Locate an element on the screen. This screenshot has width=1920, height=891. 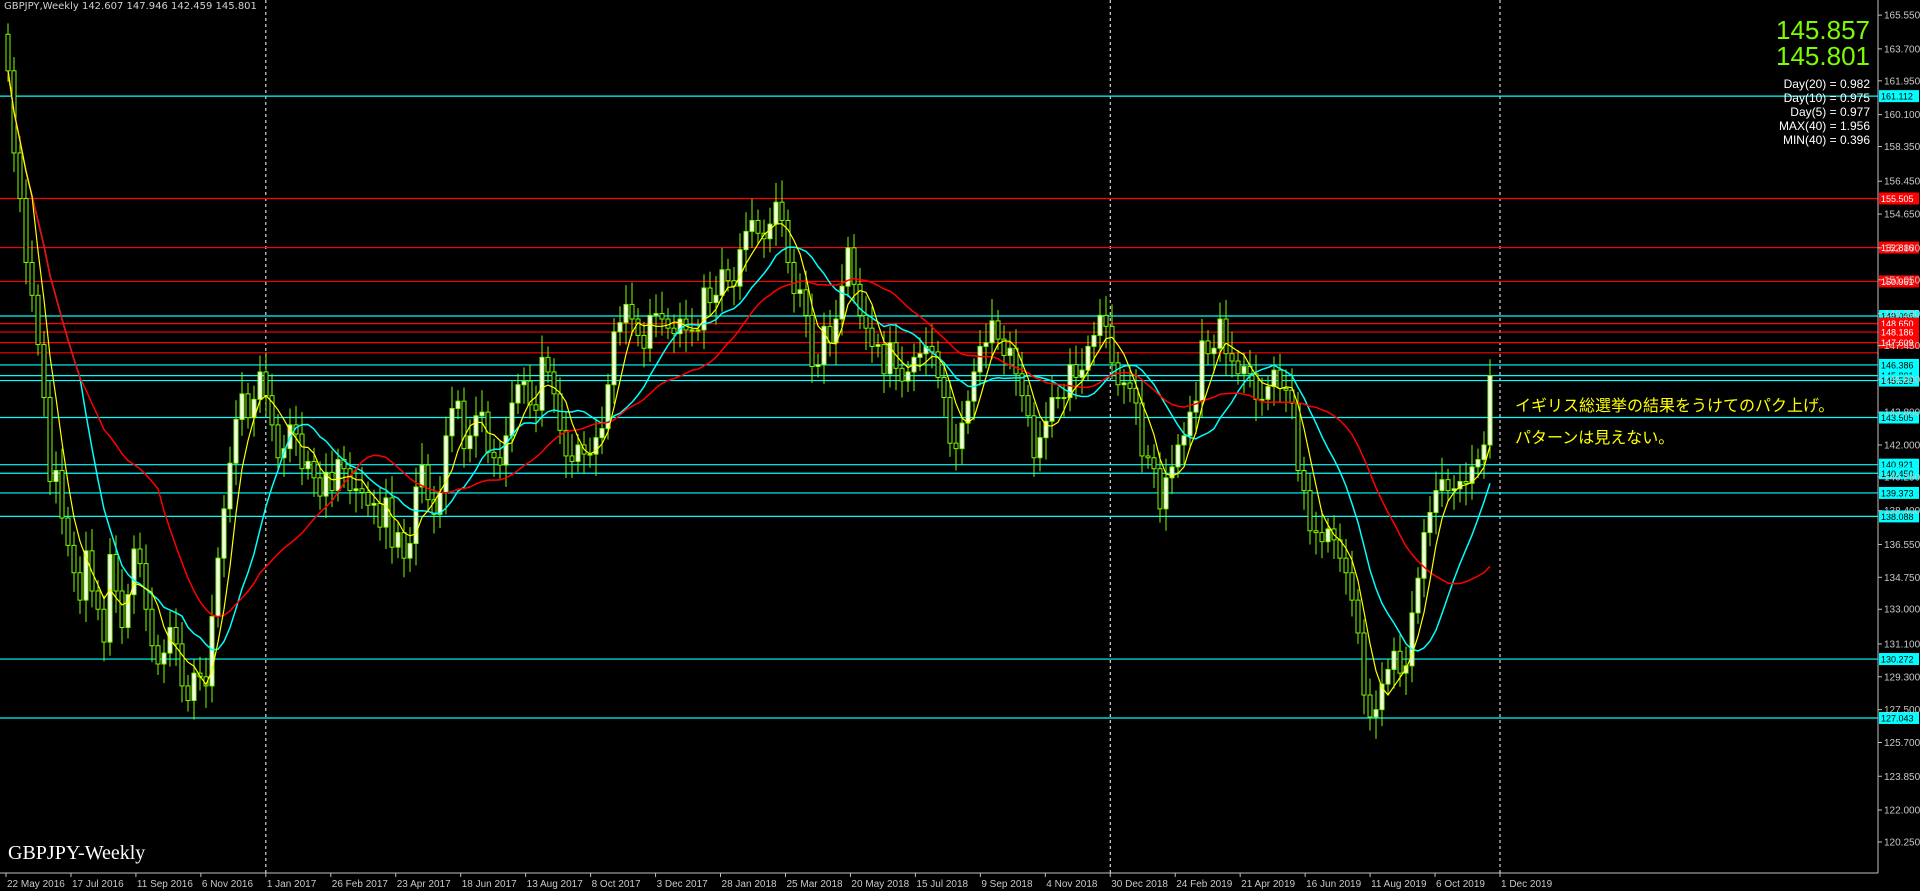
x-tick-label: 1 Jan 2017 is located at coordinates (292, 884).